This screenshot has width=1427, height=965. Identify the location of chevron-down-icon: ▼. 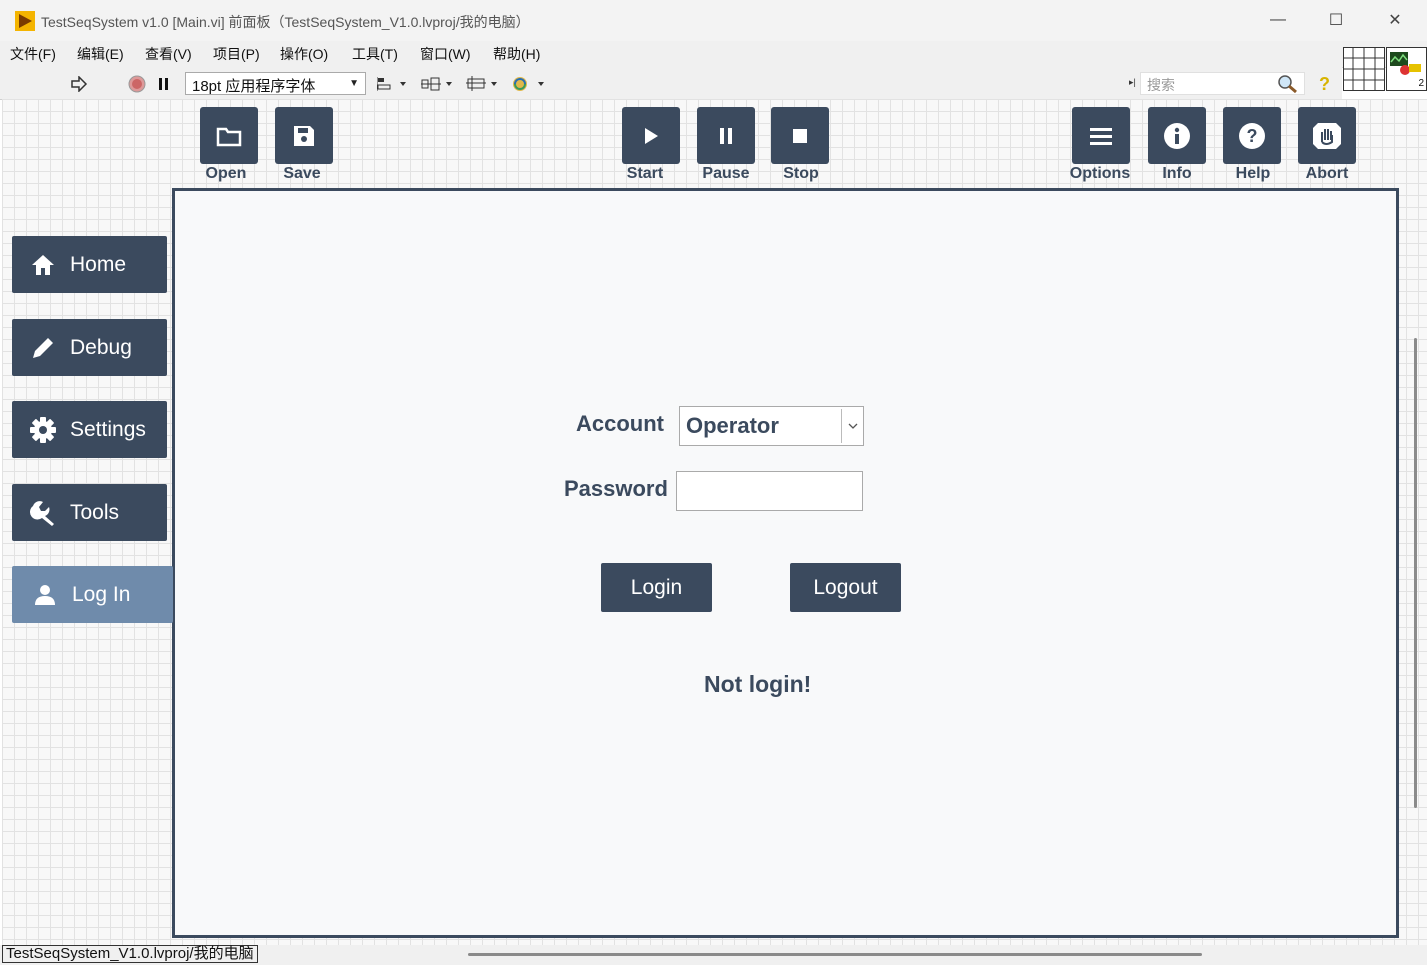
(354, 83).